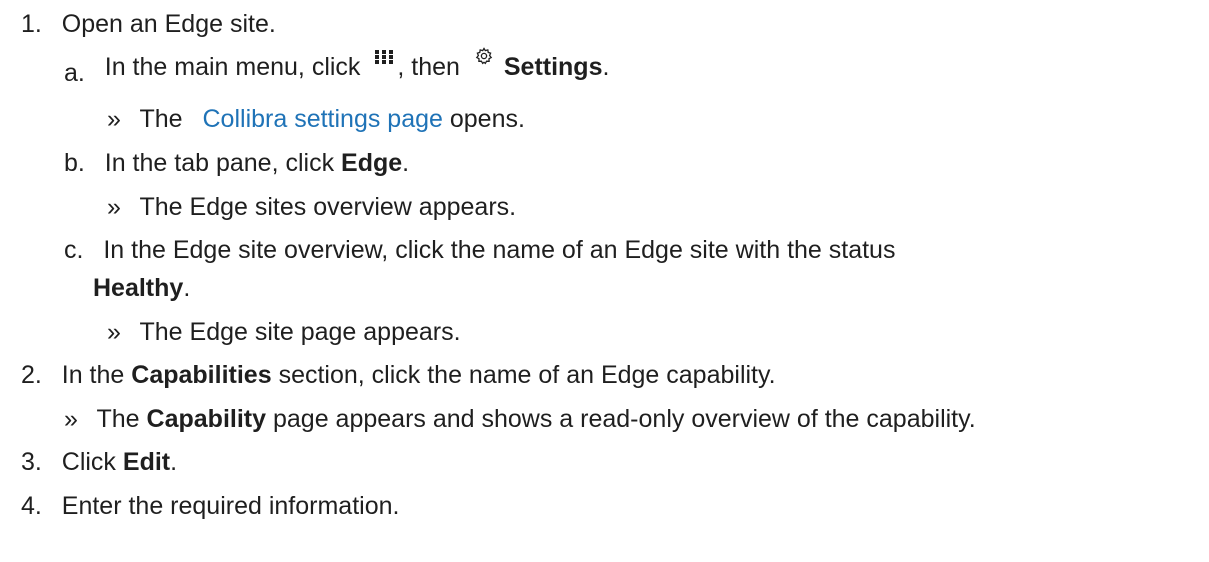 The height and width of the screenshot is (562, 1209). Describe the element at coordinates (232, 67) in the screenshot. I see `substep-text: In the main menu, click` at that location.